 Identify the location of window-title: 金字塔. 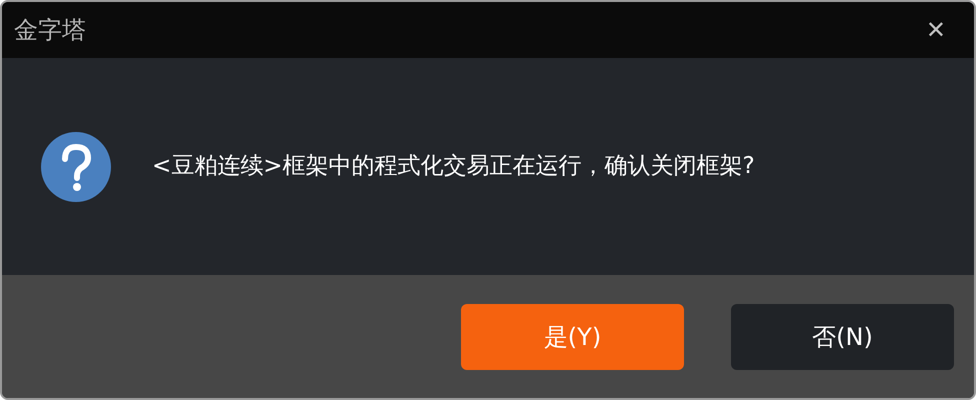
(50, 30).